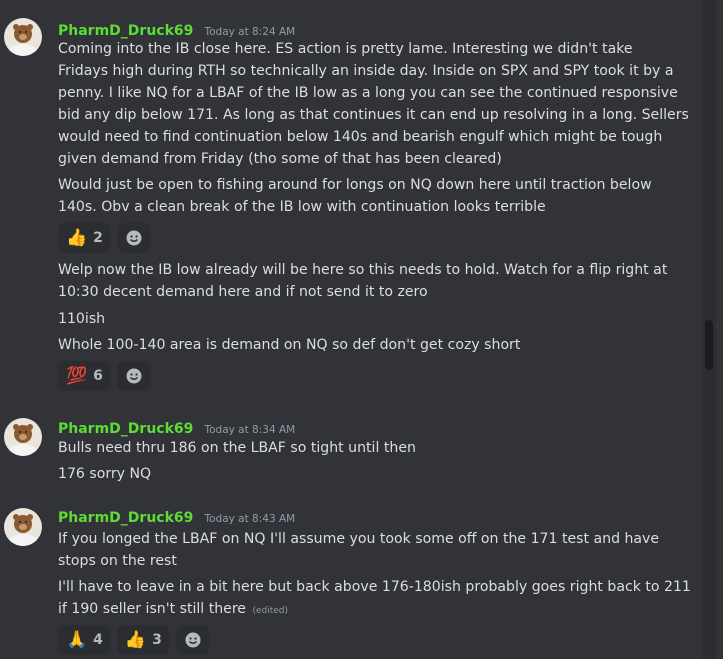 Image resolution: width=723 pixels, height=659 pixels. I want to click on message-text: if 190 seller isn't still there (edited), so click(378, 610).